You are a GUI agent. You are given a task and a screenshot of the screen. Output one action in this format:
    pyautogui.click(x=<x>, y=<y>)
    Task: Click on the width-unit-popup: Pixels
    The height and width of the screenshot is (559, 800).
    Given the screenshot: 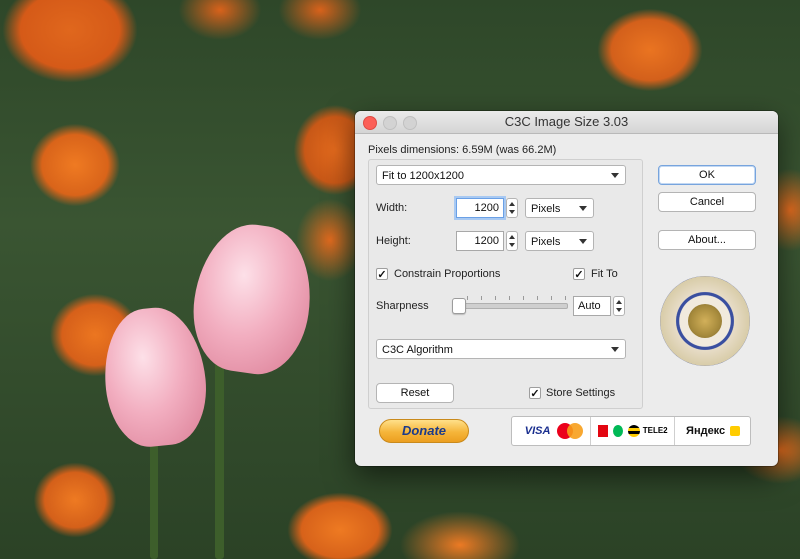 What is the action you would take?
    pyautogui.click(x=559, y=208)
    